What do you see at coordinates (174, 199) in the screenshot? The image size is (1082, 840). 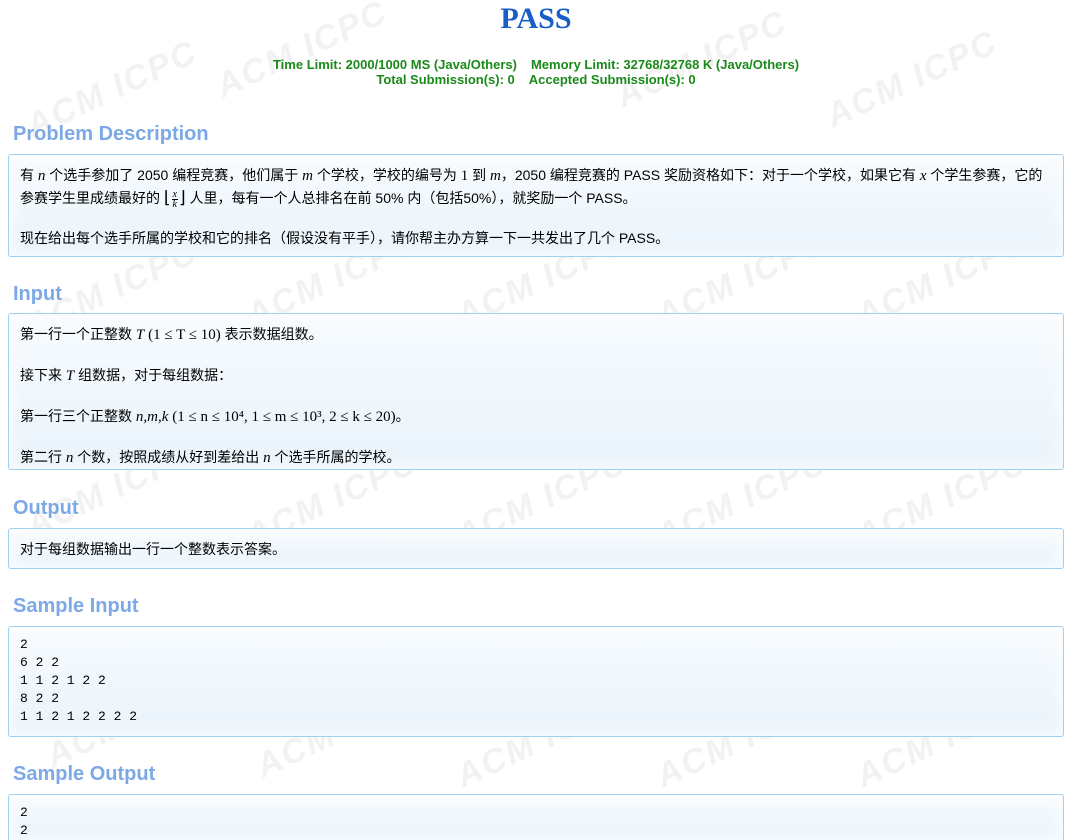 I see `fraction-x-over-k: xk` at bounding box center [174, 199].